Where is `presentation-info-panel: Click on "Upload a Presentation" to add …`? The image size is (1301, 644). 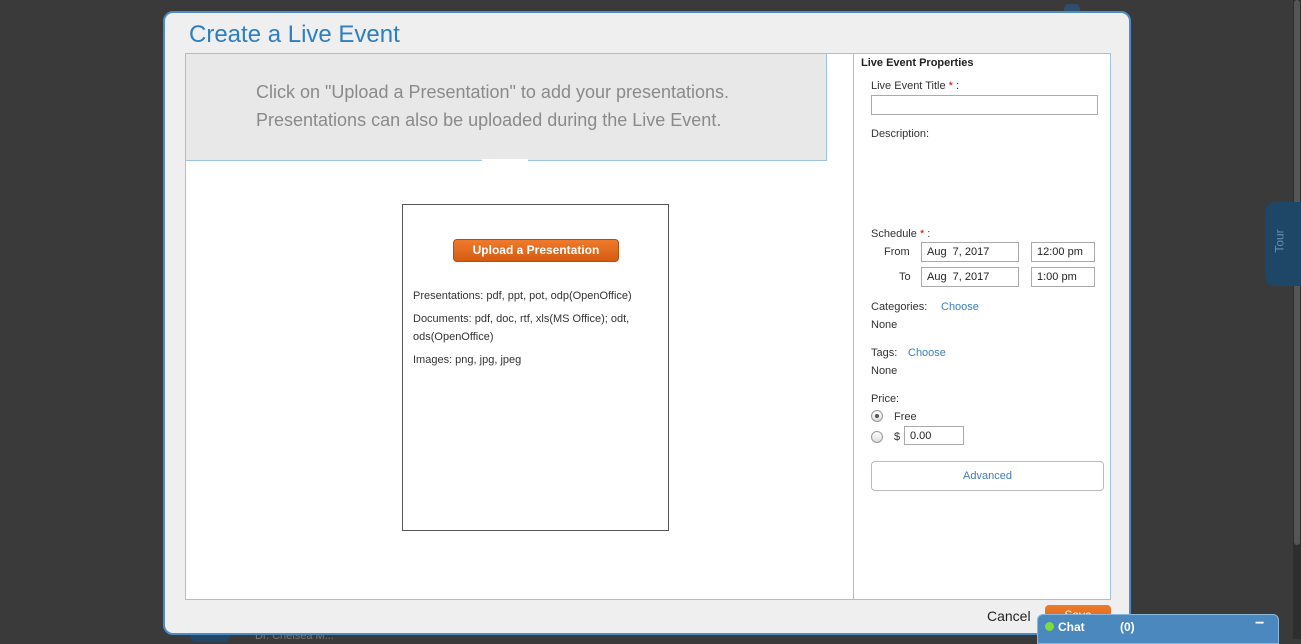 presentation-info-panel: Click on "Upload a Presentation" to add … is located at coordinates (506, 107).